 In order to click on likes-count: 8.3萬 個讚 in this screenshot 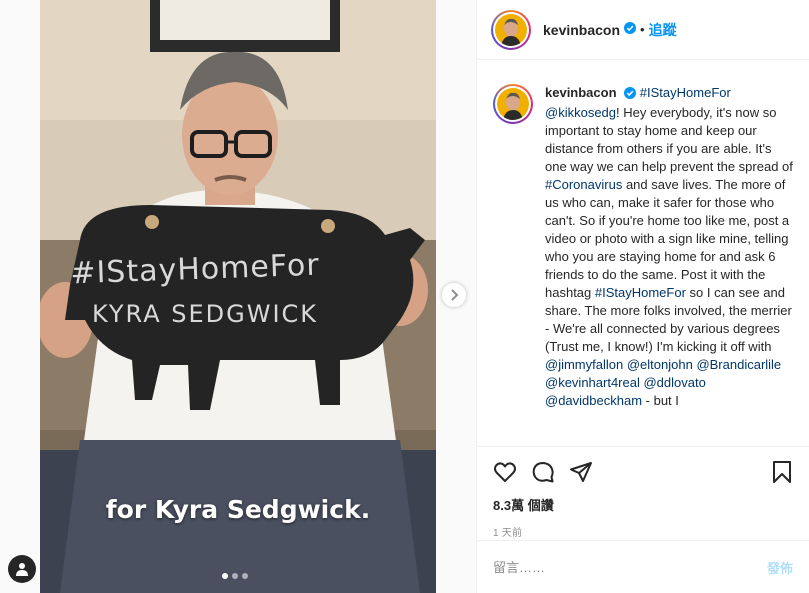, I will do `click(643, 504)`.